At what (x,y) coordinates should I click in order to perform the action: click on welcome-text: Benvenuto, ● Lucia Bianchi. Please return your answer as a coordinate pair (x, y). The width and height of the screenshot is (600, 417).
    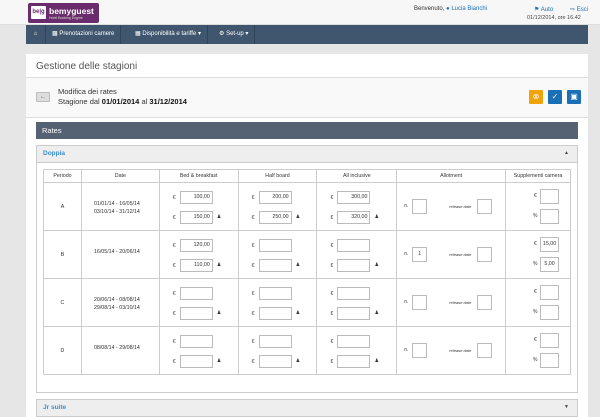
    Looking at the image, I should click on (451, 9).